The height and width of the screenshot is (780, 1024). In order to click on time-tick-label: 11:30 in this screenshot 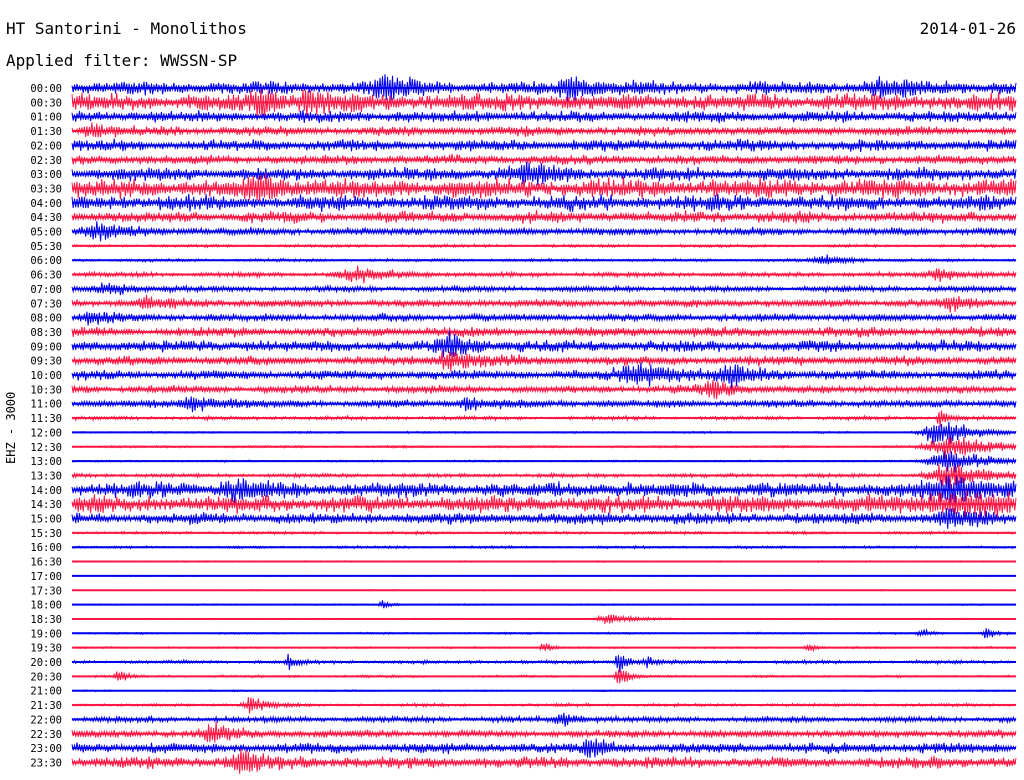, I will do `click(46, 419)`.